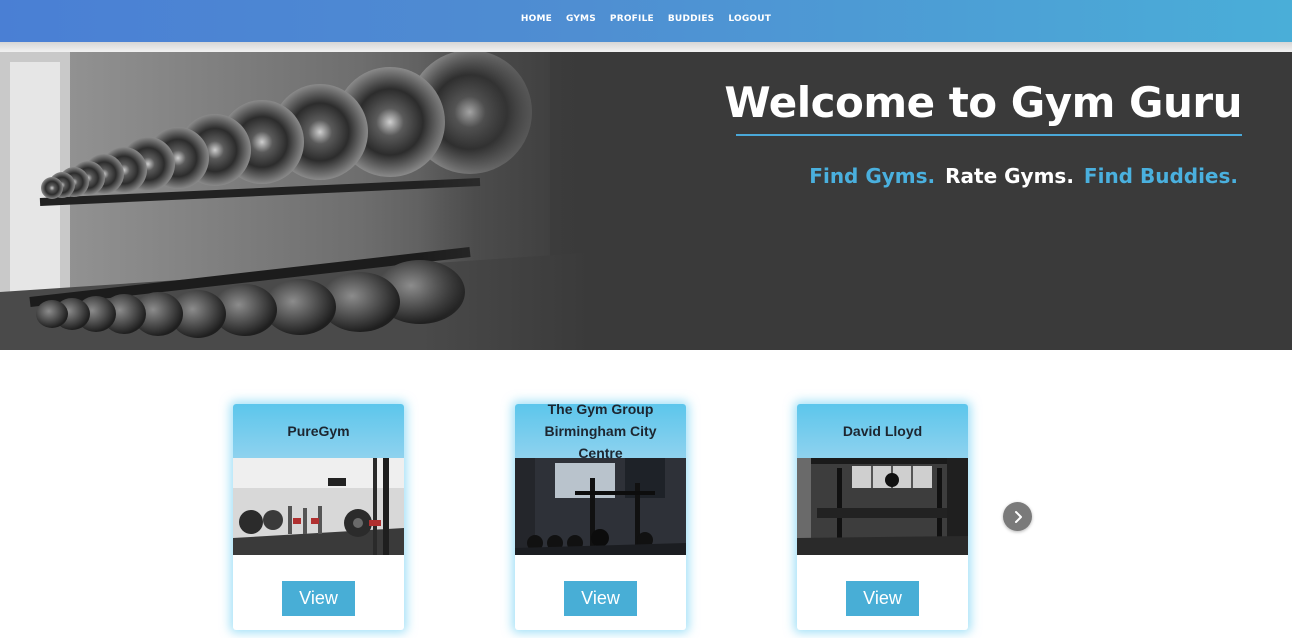 This screenshot has height=638, width=1292. Describe the element at coordinates (872, 176) in the screenshot. I see `tagline-find-gyms: Find Gyms.` at that location.